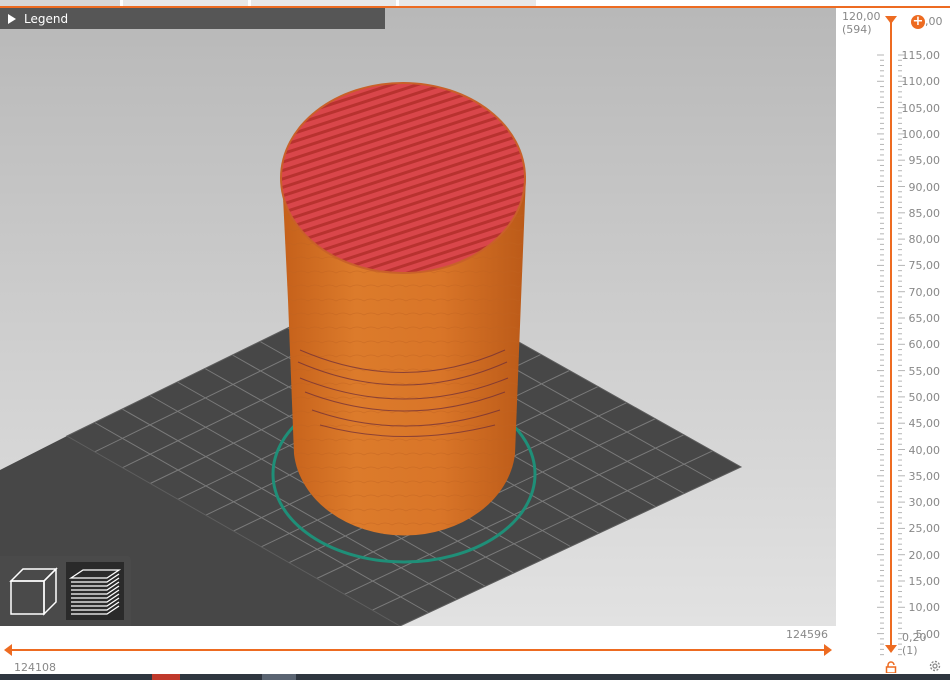 Image resolution: width=950 pixels, height=680 pixels. Describe the element at coordinates (934, 21) in the screenshot. I see `thumb-top-label: ,00` at that location.